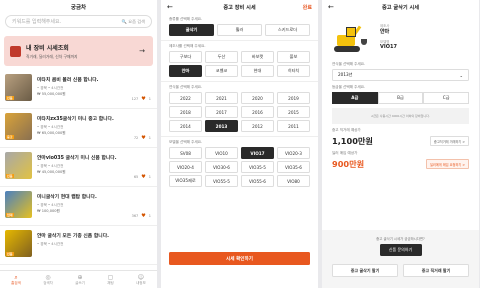  What do you see at coordinates (400, 116) in the screenshot?
I see `grade-note: A급은 사용시간 4000시간 이하의 장비입니다.` at bounding box center [400, 116].